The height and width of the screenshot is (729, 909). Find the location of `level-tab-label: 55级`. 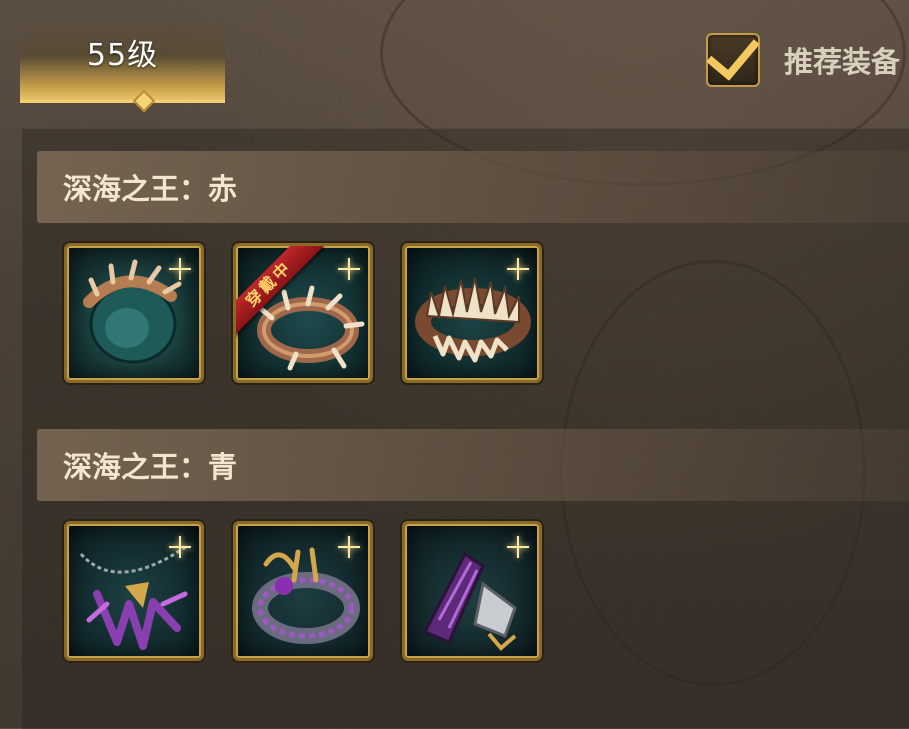

level-tab-label: 55级 is located at coordinates (122, 55).